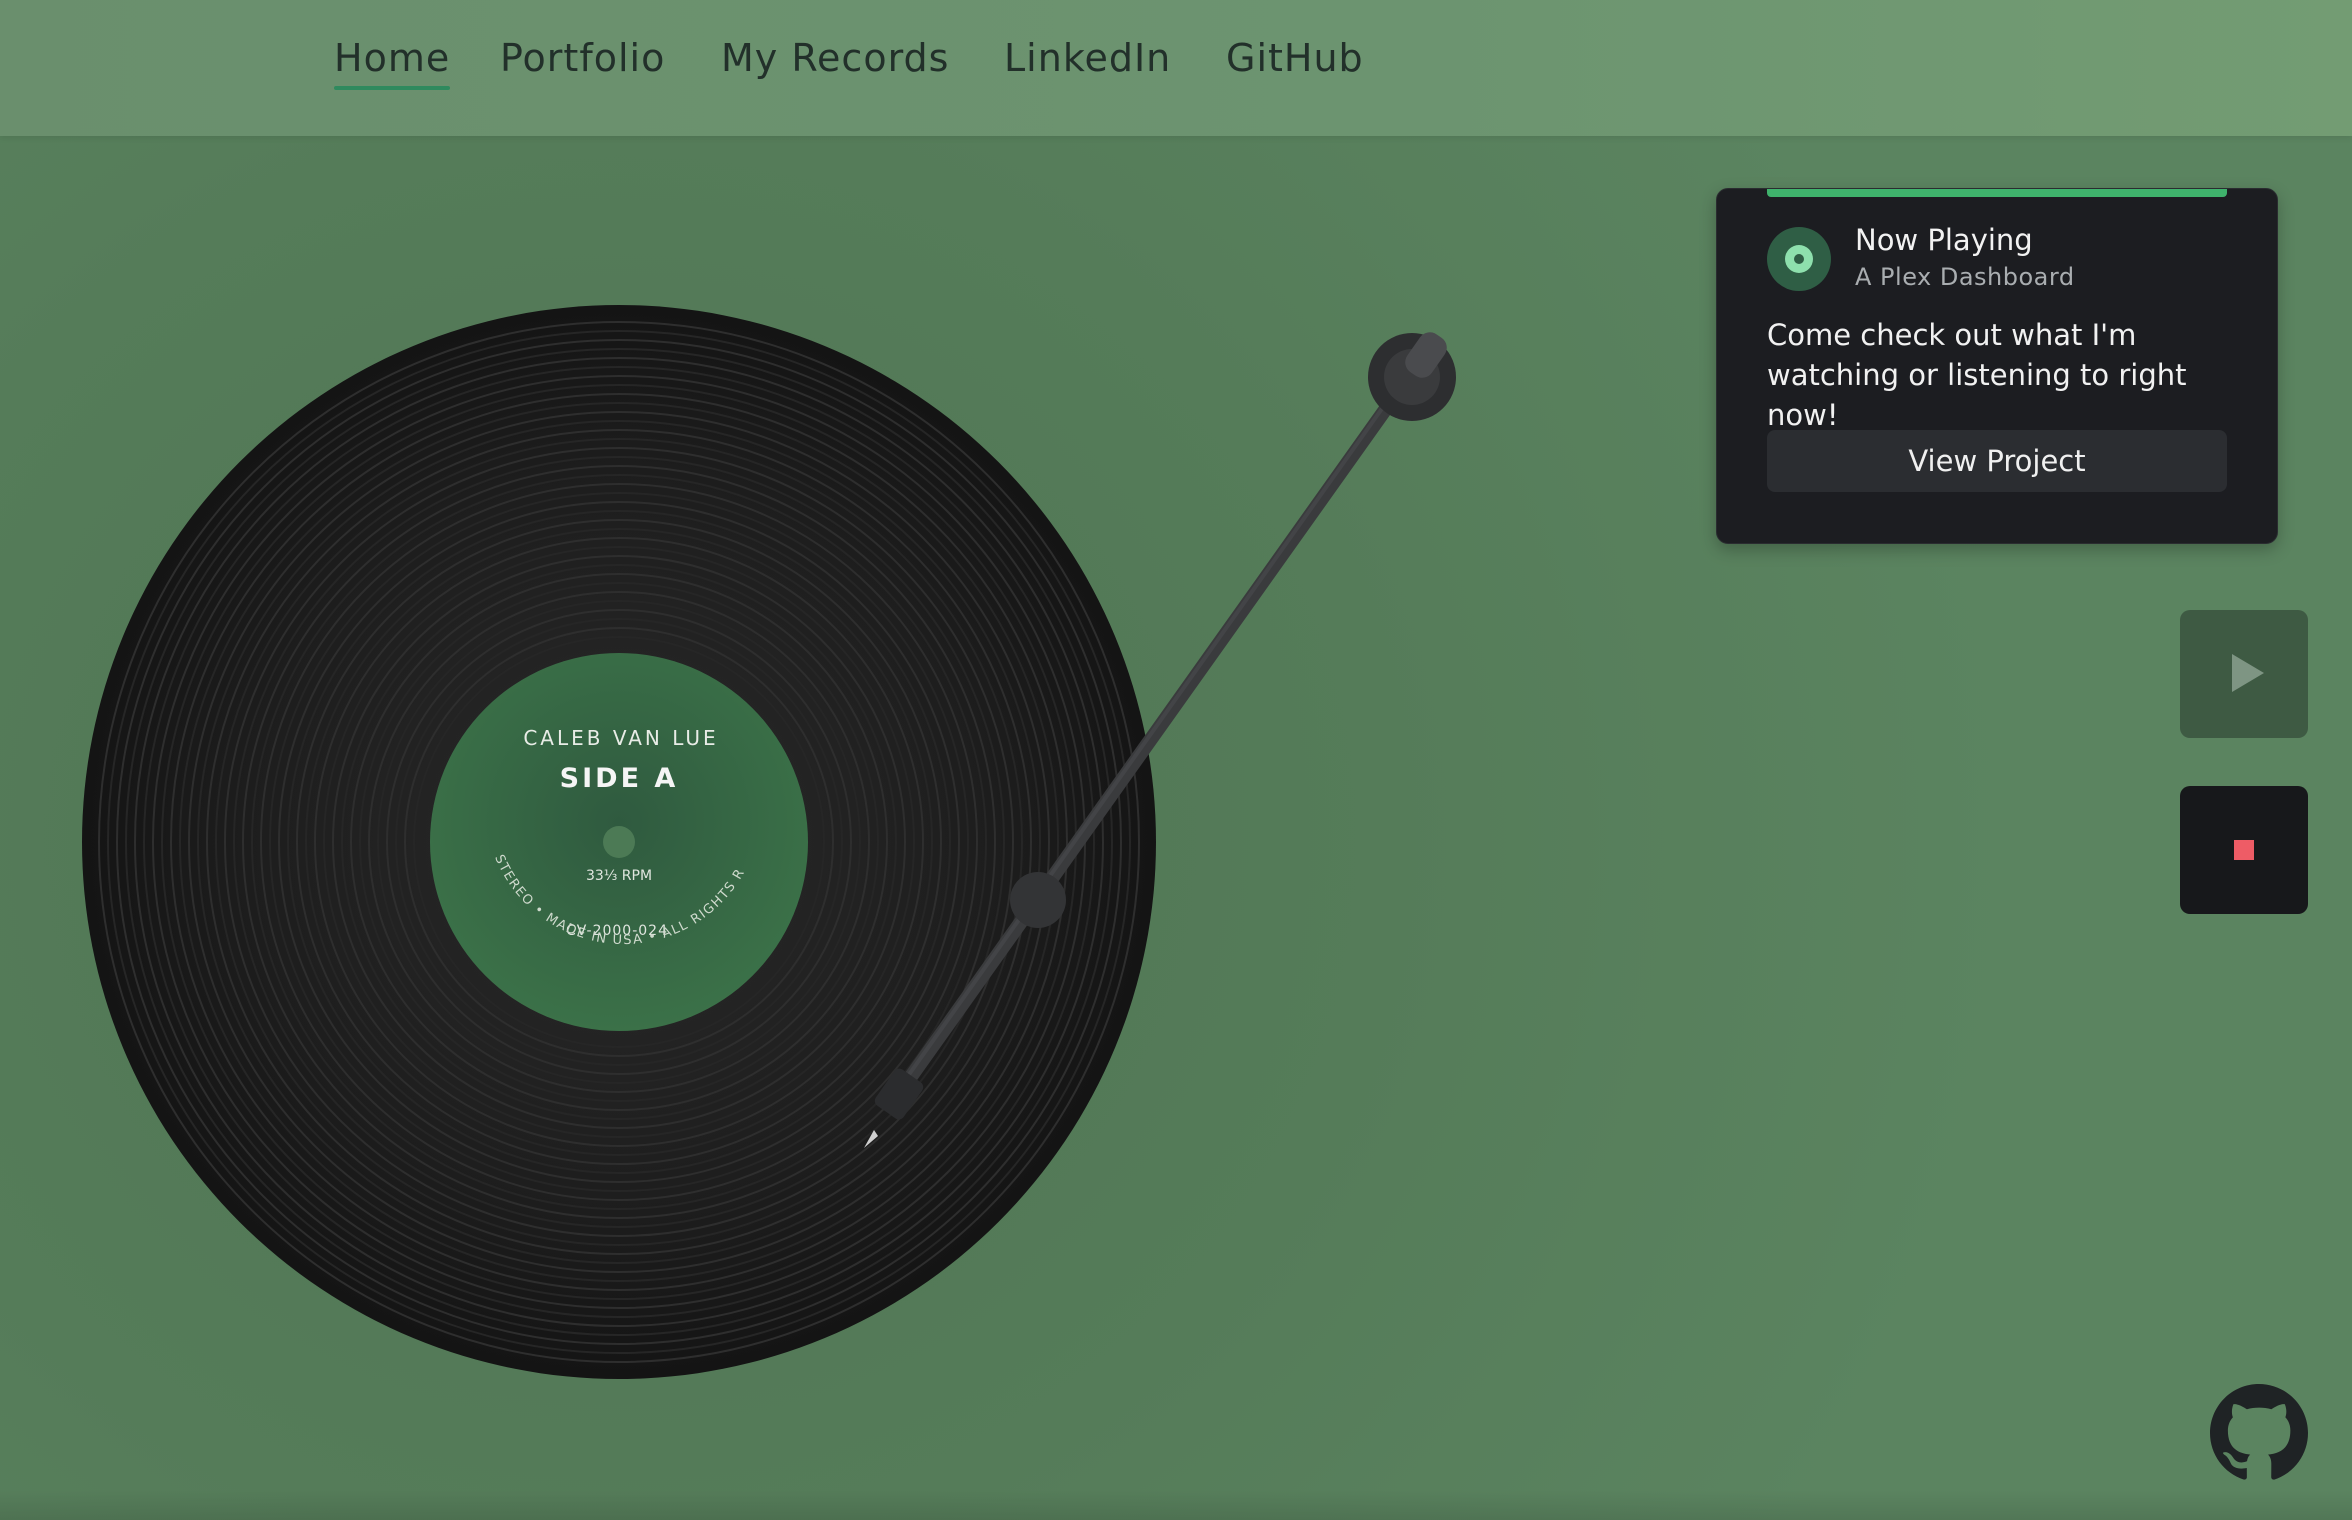 The width and height of the screenshot is (2352, 1520). What do you see at coordinates (835, 58) in the screenshot?
I see `nav-my-records: My Records` at bounding box center [835, 58].